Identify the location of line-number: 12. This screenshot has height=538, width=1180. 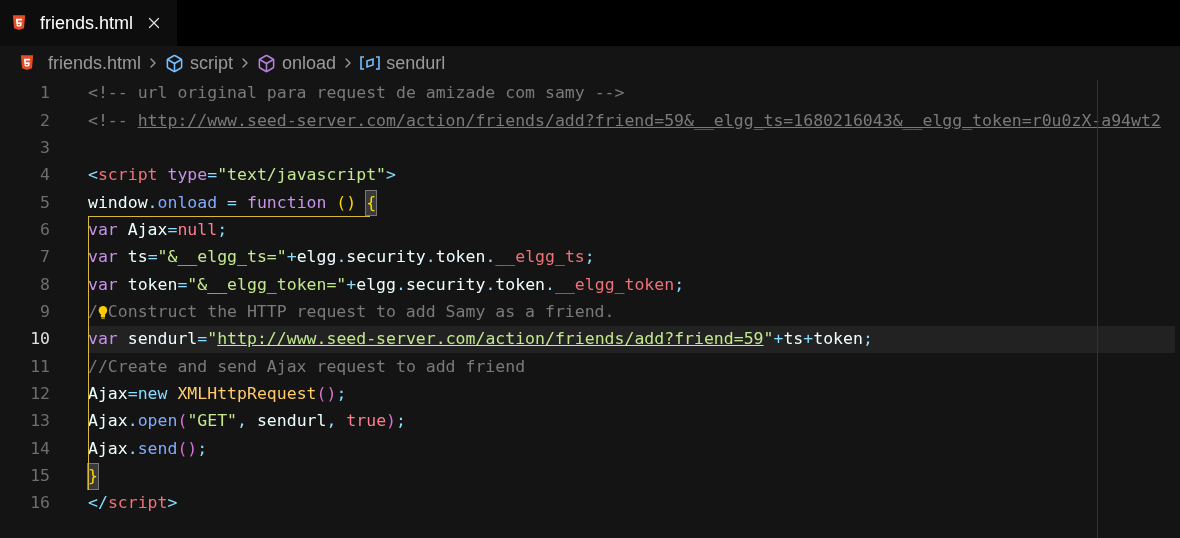
(39, 393).